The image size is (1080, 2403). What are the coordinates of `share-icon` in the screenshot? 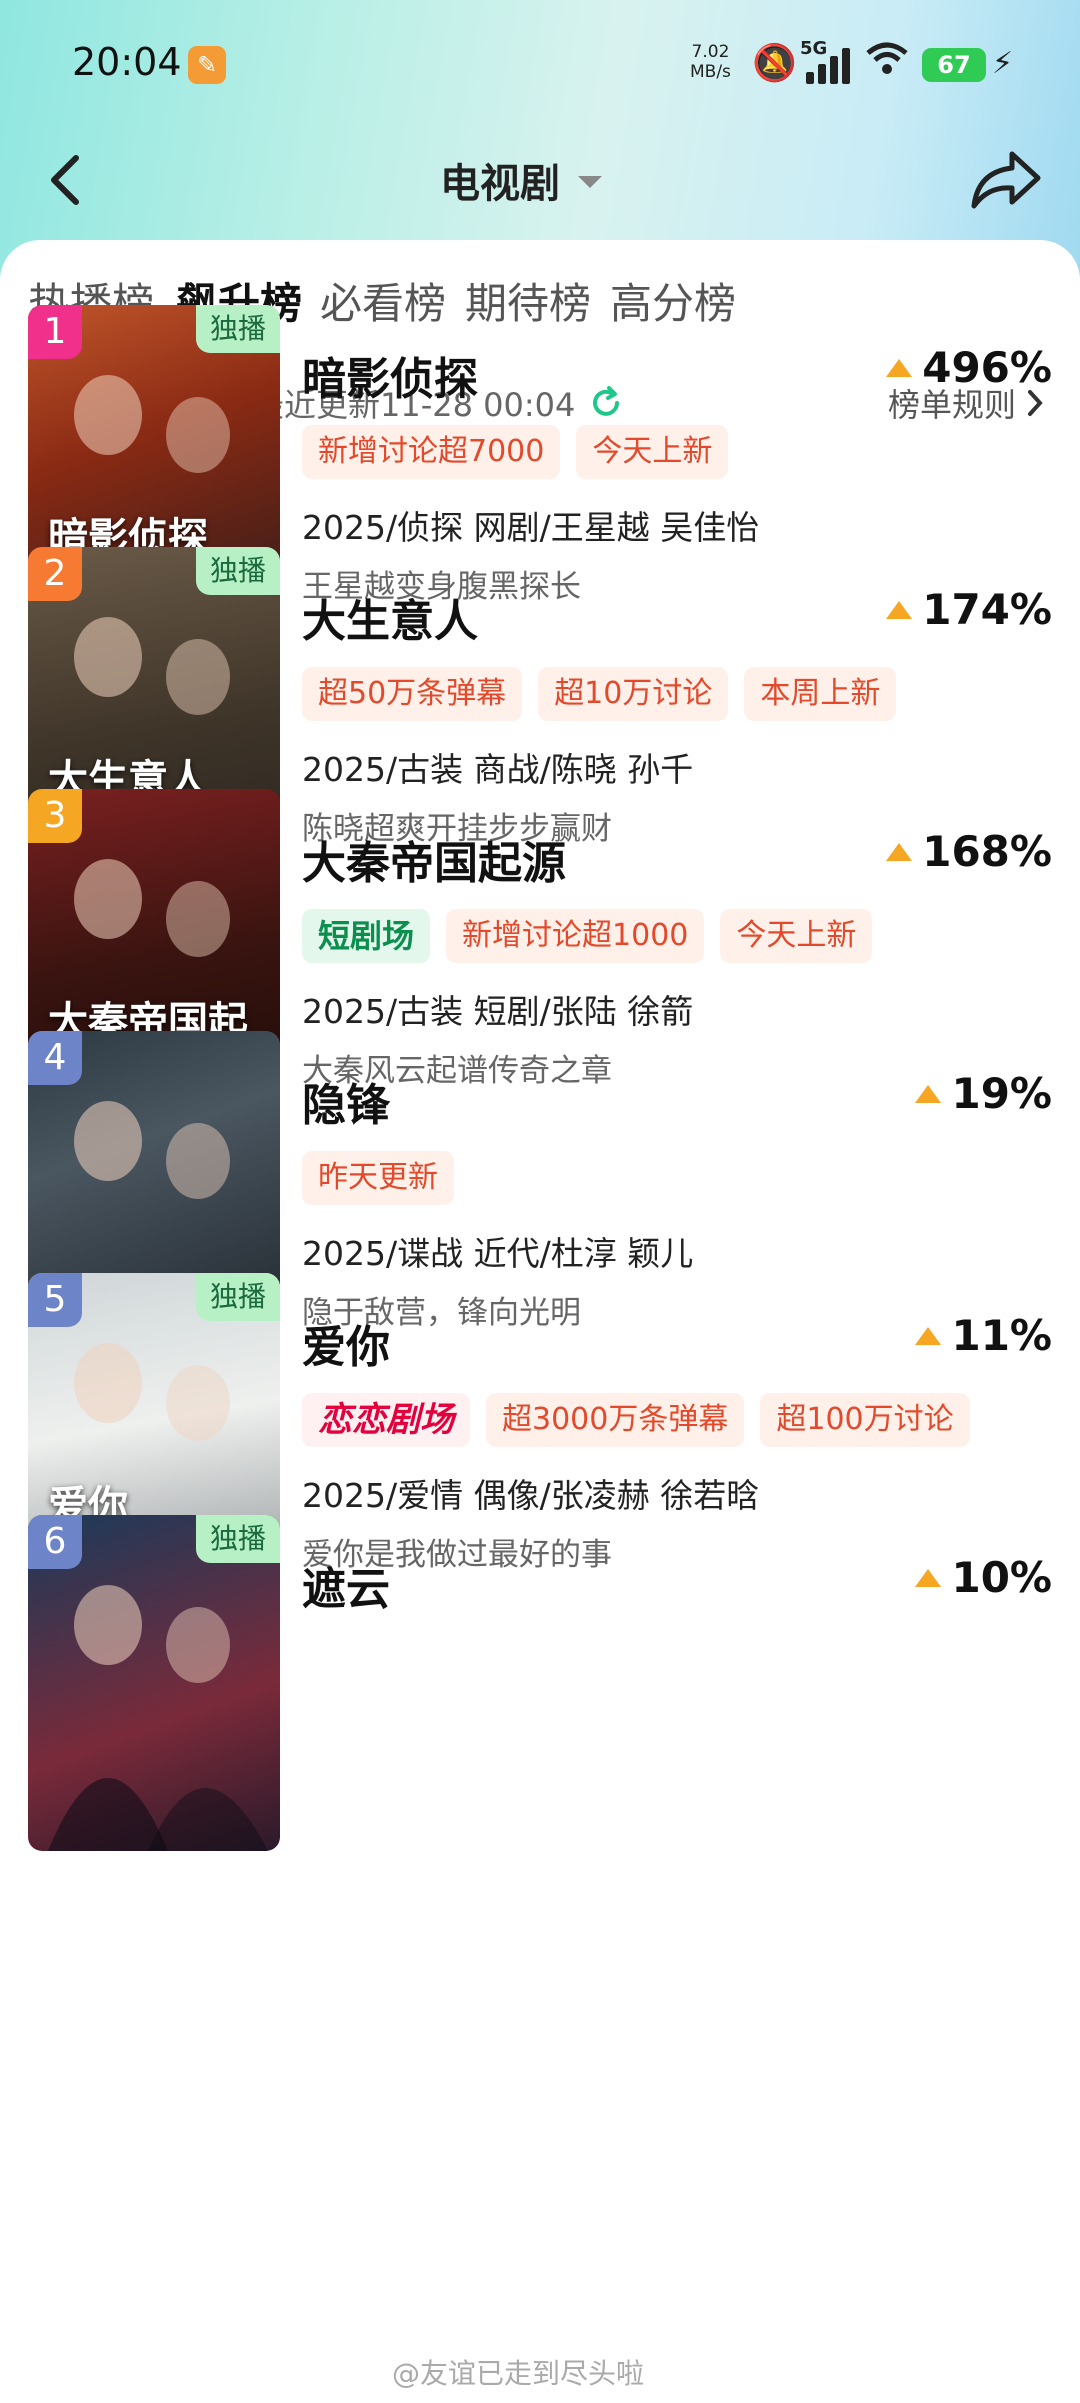 It's located at (1006, 180).